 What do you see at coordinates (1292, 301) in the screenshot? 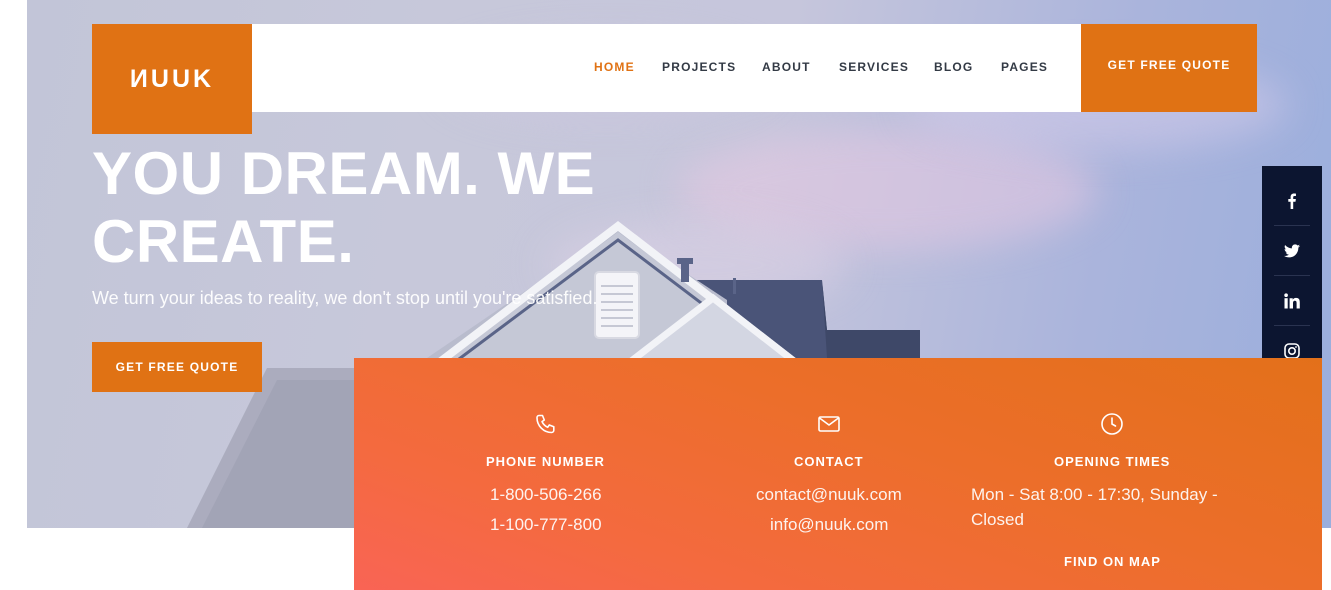
I see `linkedin-icon` at bounding box center [1292, 301].